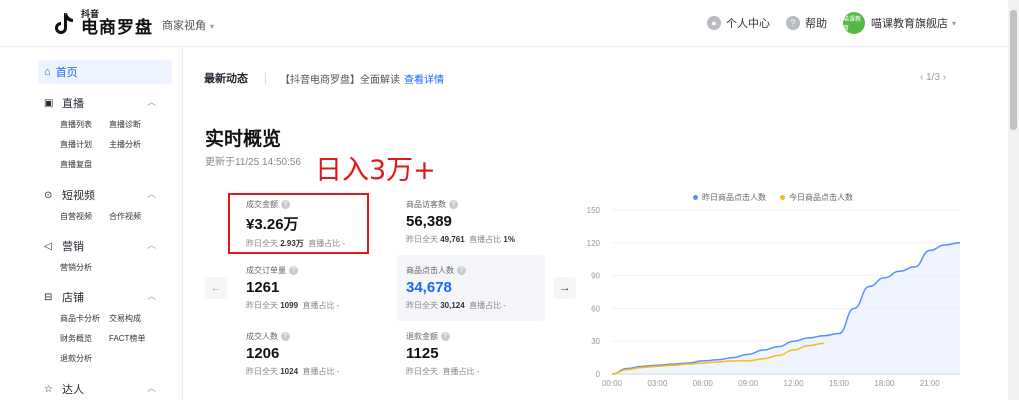  I want to click on arrow-right-icon: →, so click(565, 288).